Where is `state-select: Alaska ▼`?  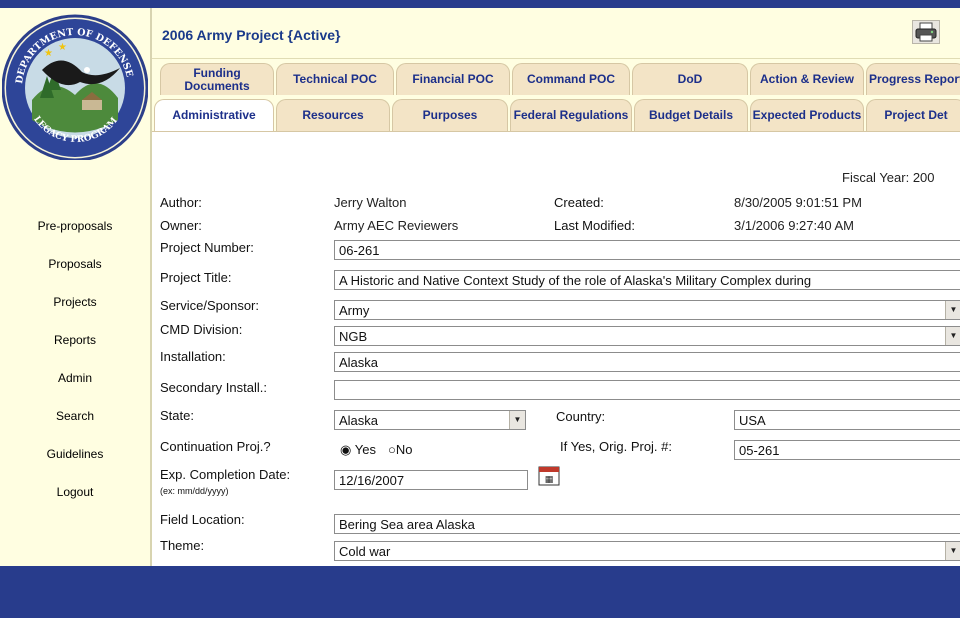
state-select: Alaska ▼ is located at coordinates (430, 420).